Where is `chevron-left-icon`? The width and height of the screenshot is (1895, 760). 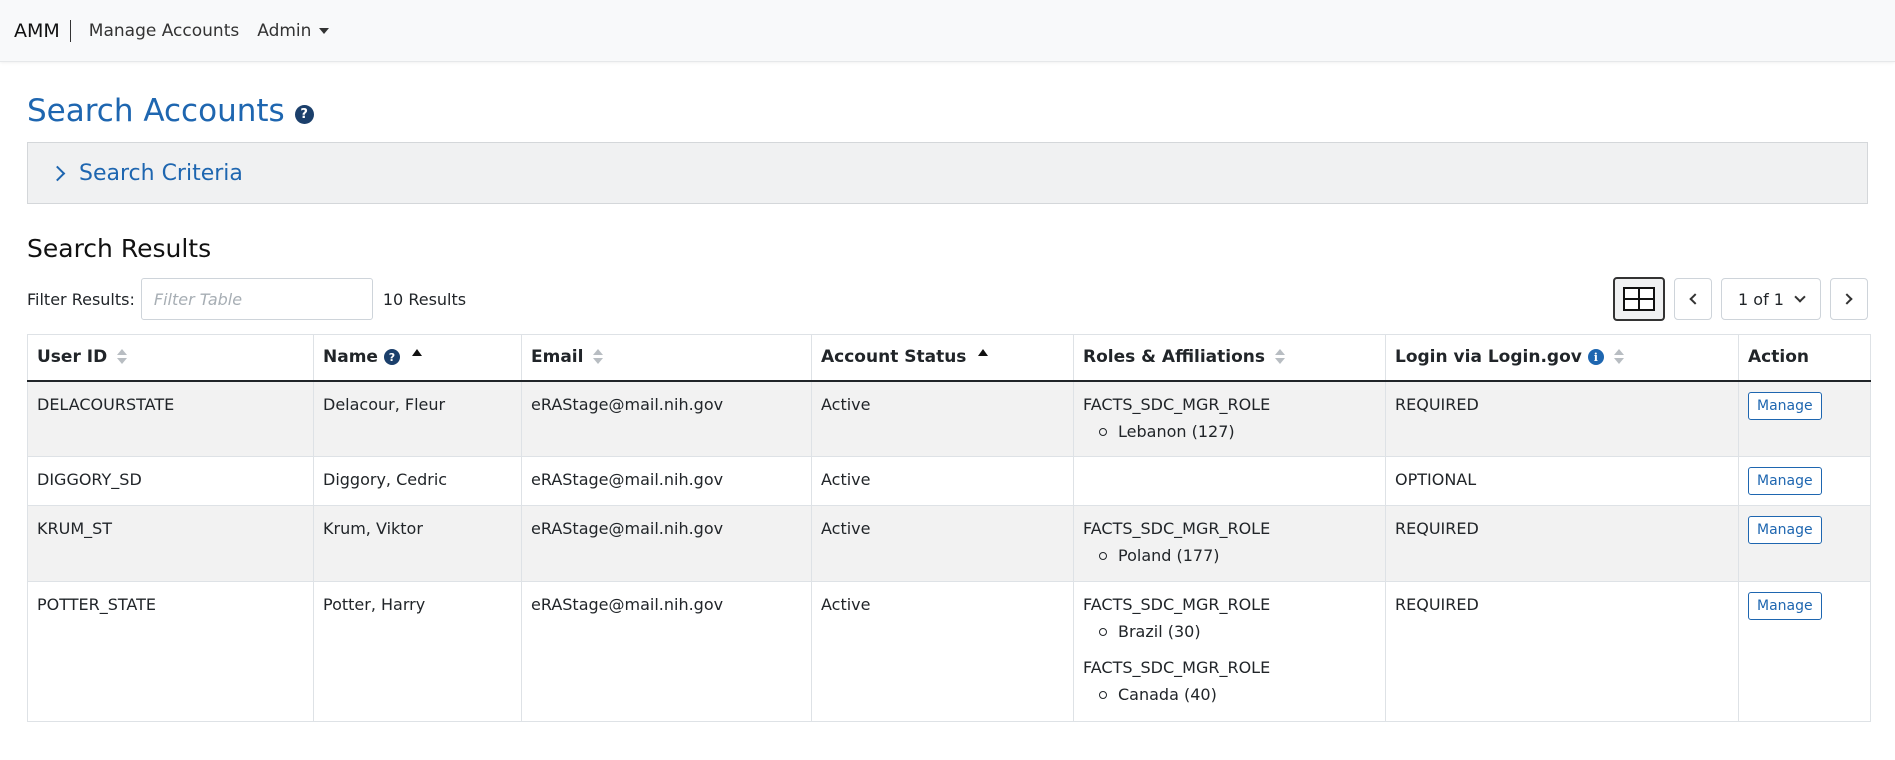
chevron-left-icon is located at coordinates (1695, 299).